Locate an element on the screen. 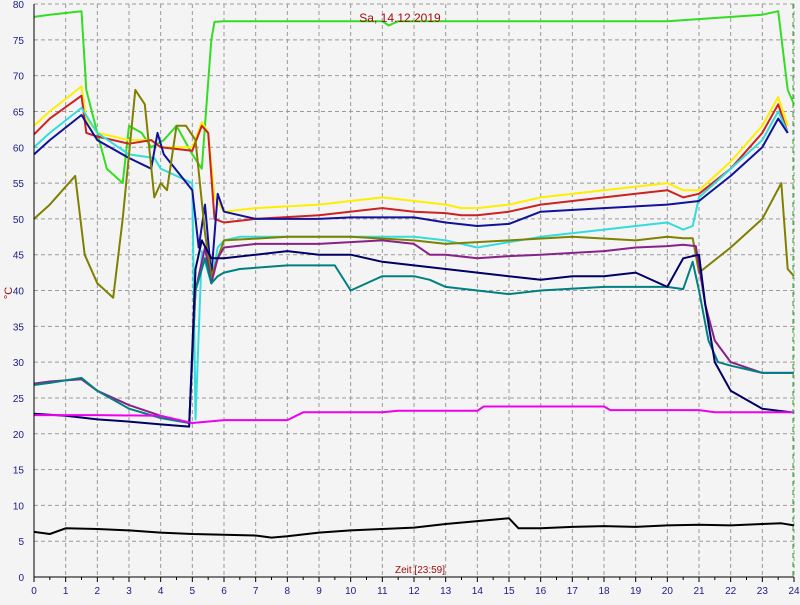  x-tick-label: 14 is located at coordinates (478, 591).